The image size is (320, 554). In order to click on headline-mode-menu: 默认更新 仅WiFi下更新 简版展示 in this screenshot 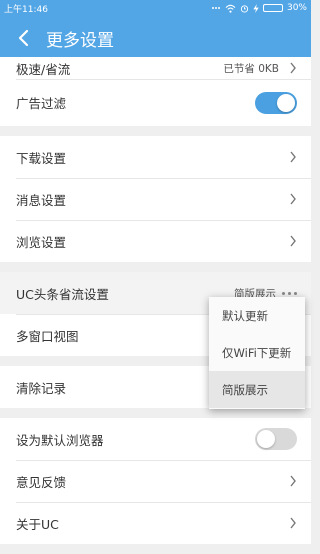, I will do `click(257, 353)`.